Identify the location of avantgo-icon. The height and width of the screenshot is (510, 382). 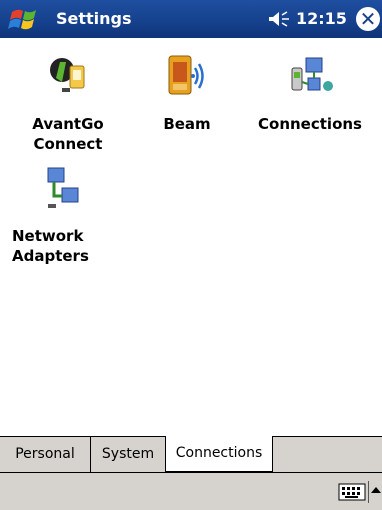
(67, 75).